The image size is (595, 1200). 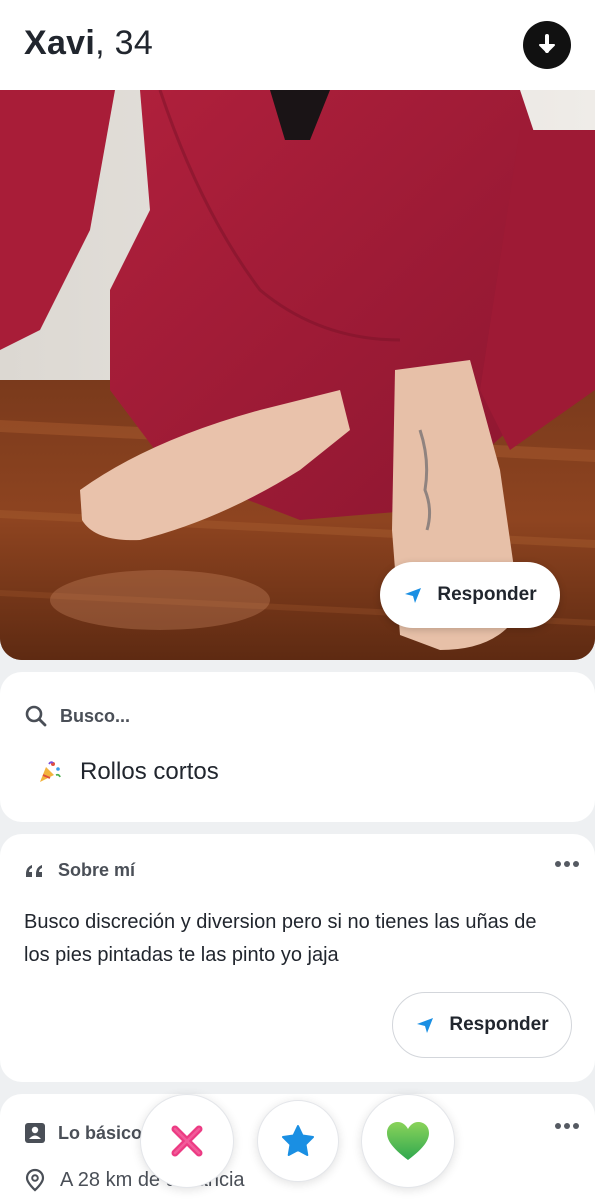 I want to click on about-more-button, so click(x=567, y=864).